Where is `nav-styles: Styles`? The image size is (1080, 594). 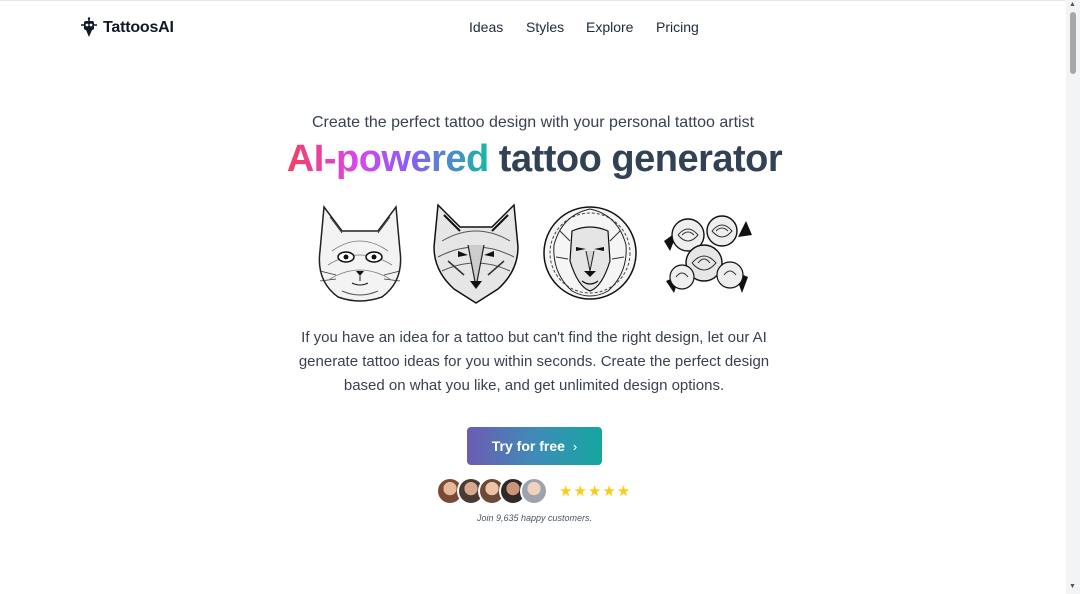
nav-styles: Styles is located at coordinates (545, 27).